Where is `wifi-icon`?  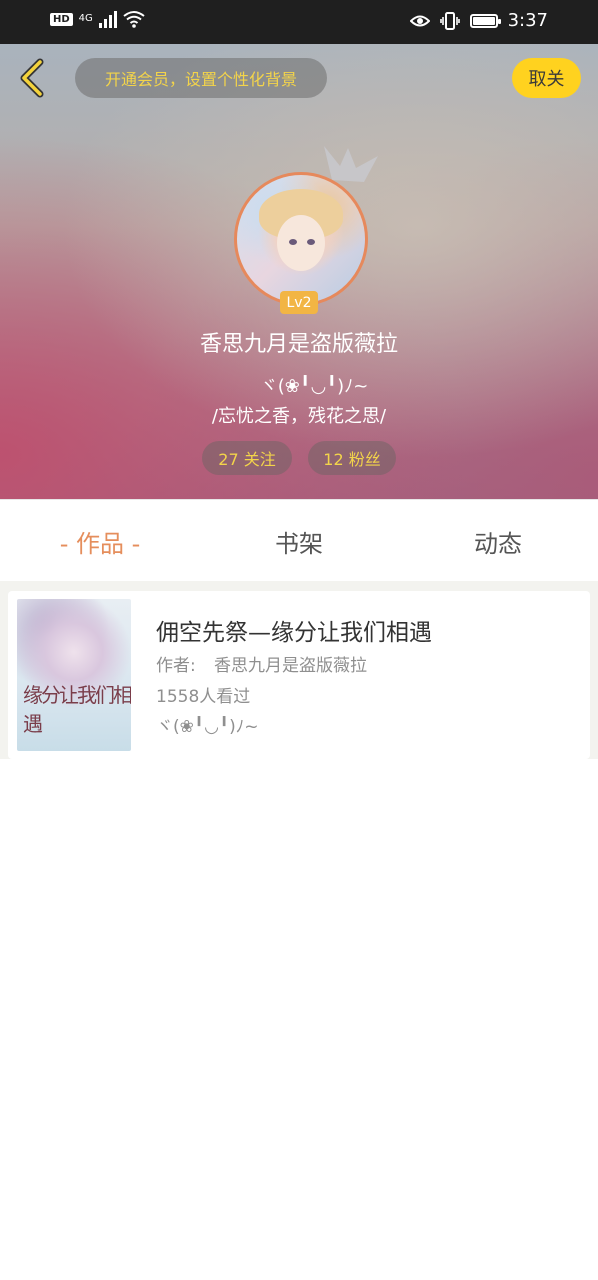
wifi-icon is located at coordinates (134, 19).